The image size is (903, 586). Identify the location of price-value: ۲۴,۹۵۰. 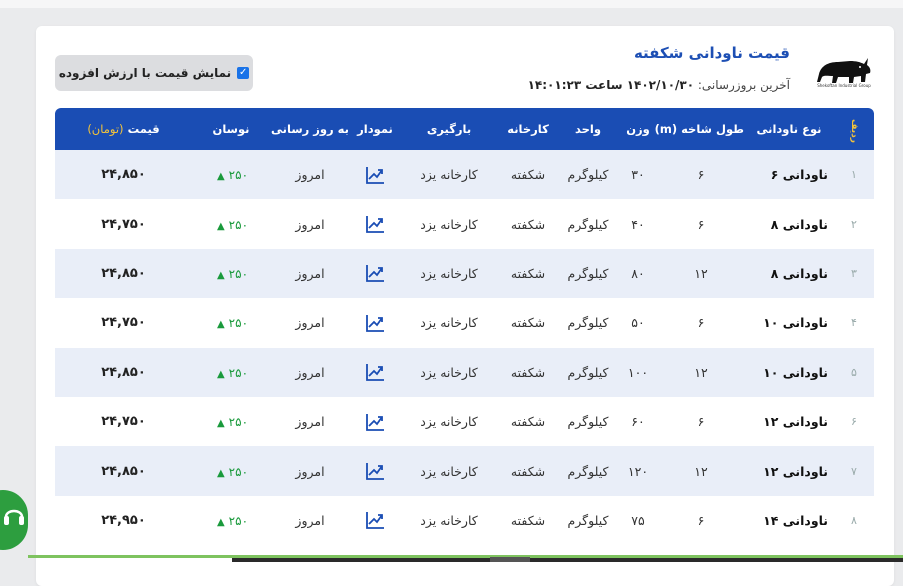
(123, 520).